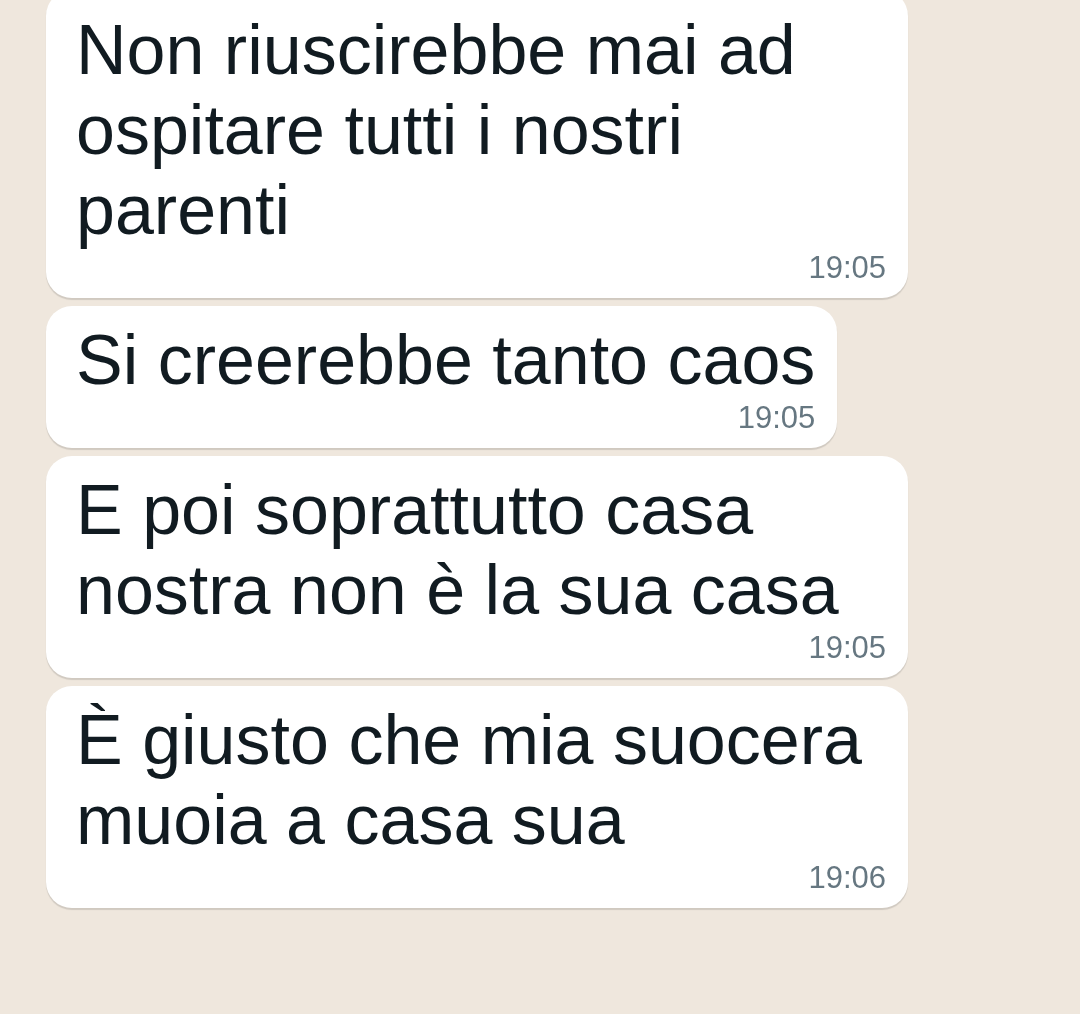 This screenshot has height=1014, width=1080. I want to click on message-text: Si creerebbe tanto caos, so click(446, 360).